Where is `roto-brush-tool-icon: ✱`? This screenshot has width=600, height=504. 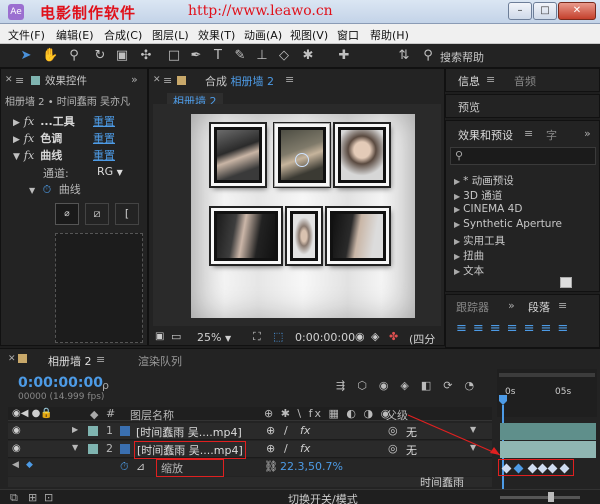 roto-brush-tool-icon: ✱ is located at coordinates (308, 56).